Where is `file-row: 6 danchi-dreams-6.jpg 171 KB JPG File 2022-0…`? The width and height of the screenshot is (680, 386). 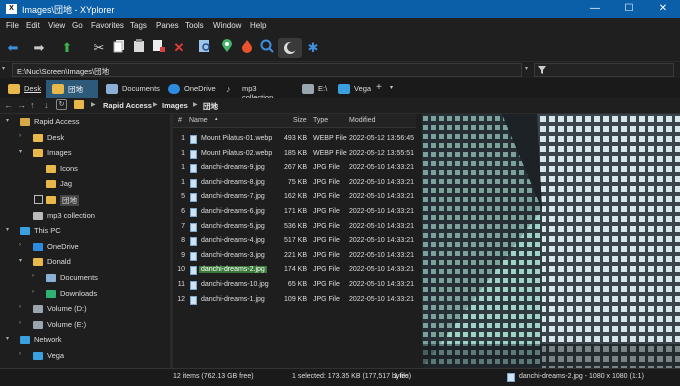 file-row: 6 danchi-dreams-6.jpg 171 KB JPG File 2022-0… is located at coordinates (294, 212).